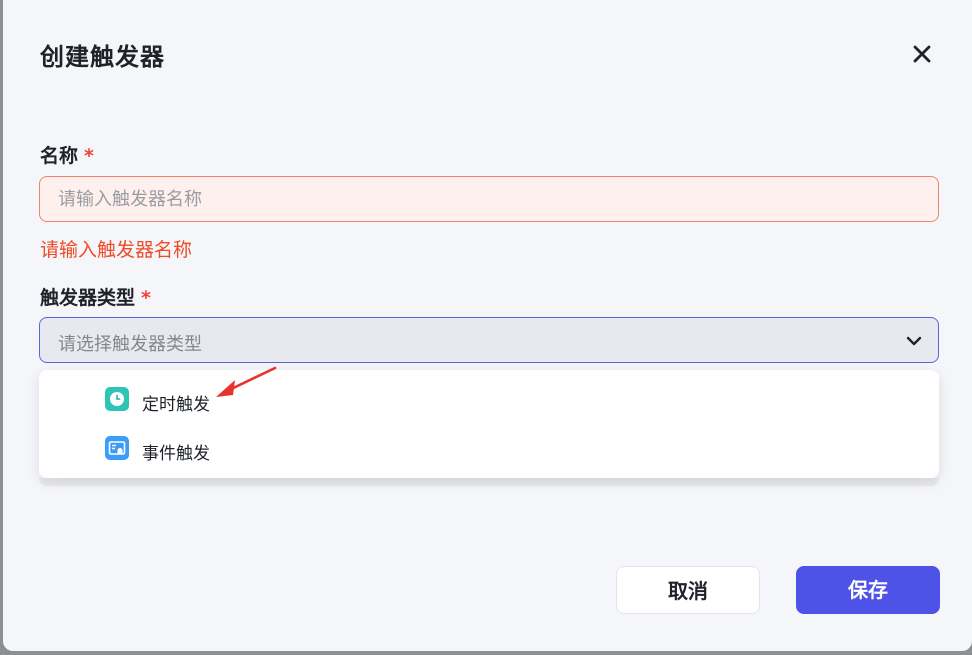 The width and height of the screenshot is (972, 655). I want to click on close-button, so click(922, 54).